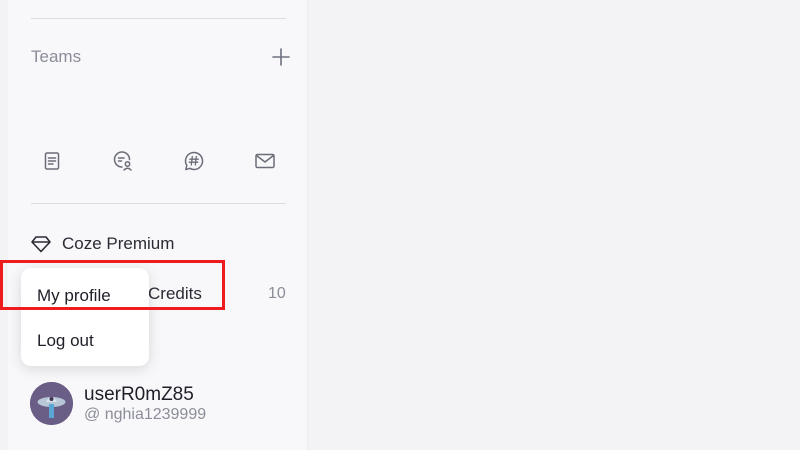 Image resolution: width=800 pixels, height=450 pixels. What do you see at coordinates (277, 293) in the screenshot?
I see `credits-count: 10` at bounding box center [277, 293].